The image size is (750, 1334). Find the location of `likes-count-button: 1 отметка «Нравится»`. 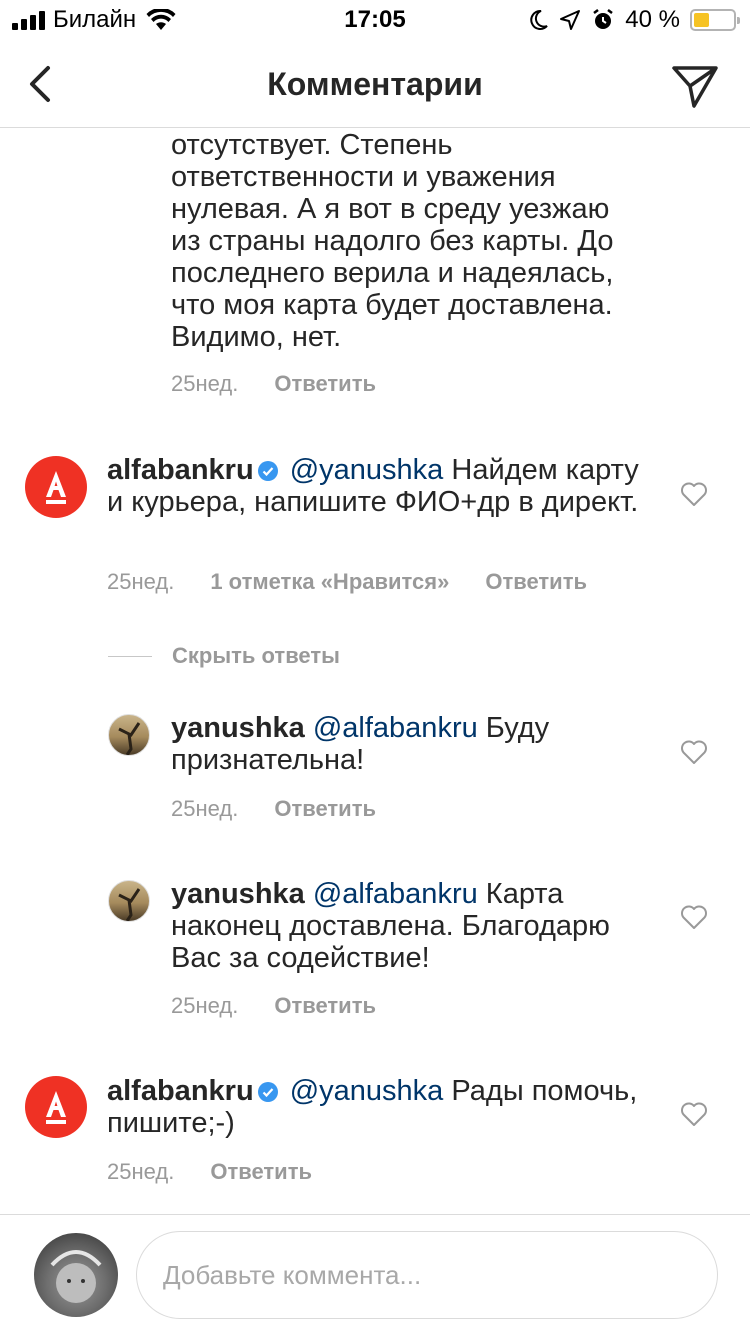

likes-count-button: 1 отметка «Нравится» is located at coordinates (329, 582).